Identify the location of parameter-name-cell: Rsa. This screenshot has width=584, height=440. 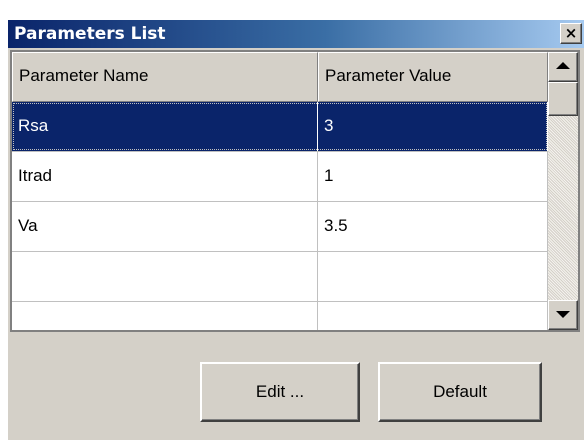
(165, 126).